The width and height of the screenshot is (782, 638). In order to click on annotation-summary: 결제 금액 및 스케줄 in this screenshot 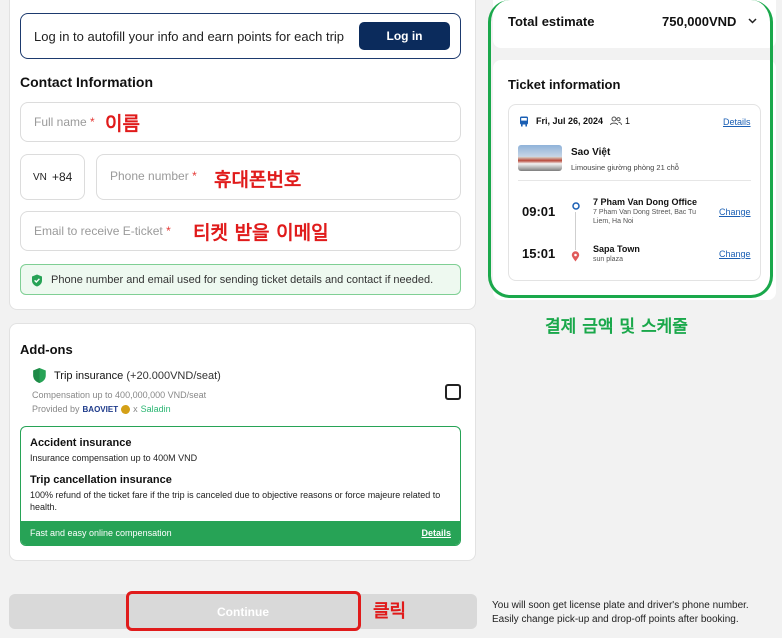, I will do `click(616, 327)`.